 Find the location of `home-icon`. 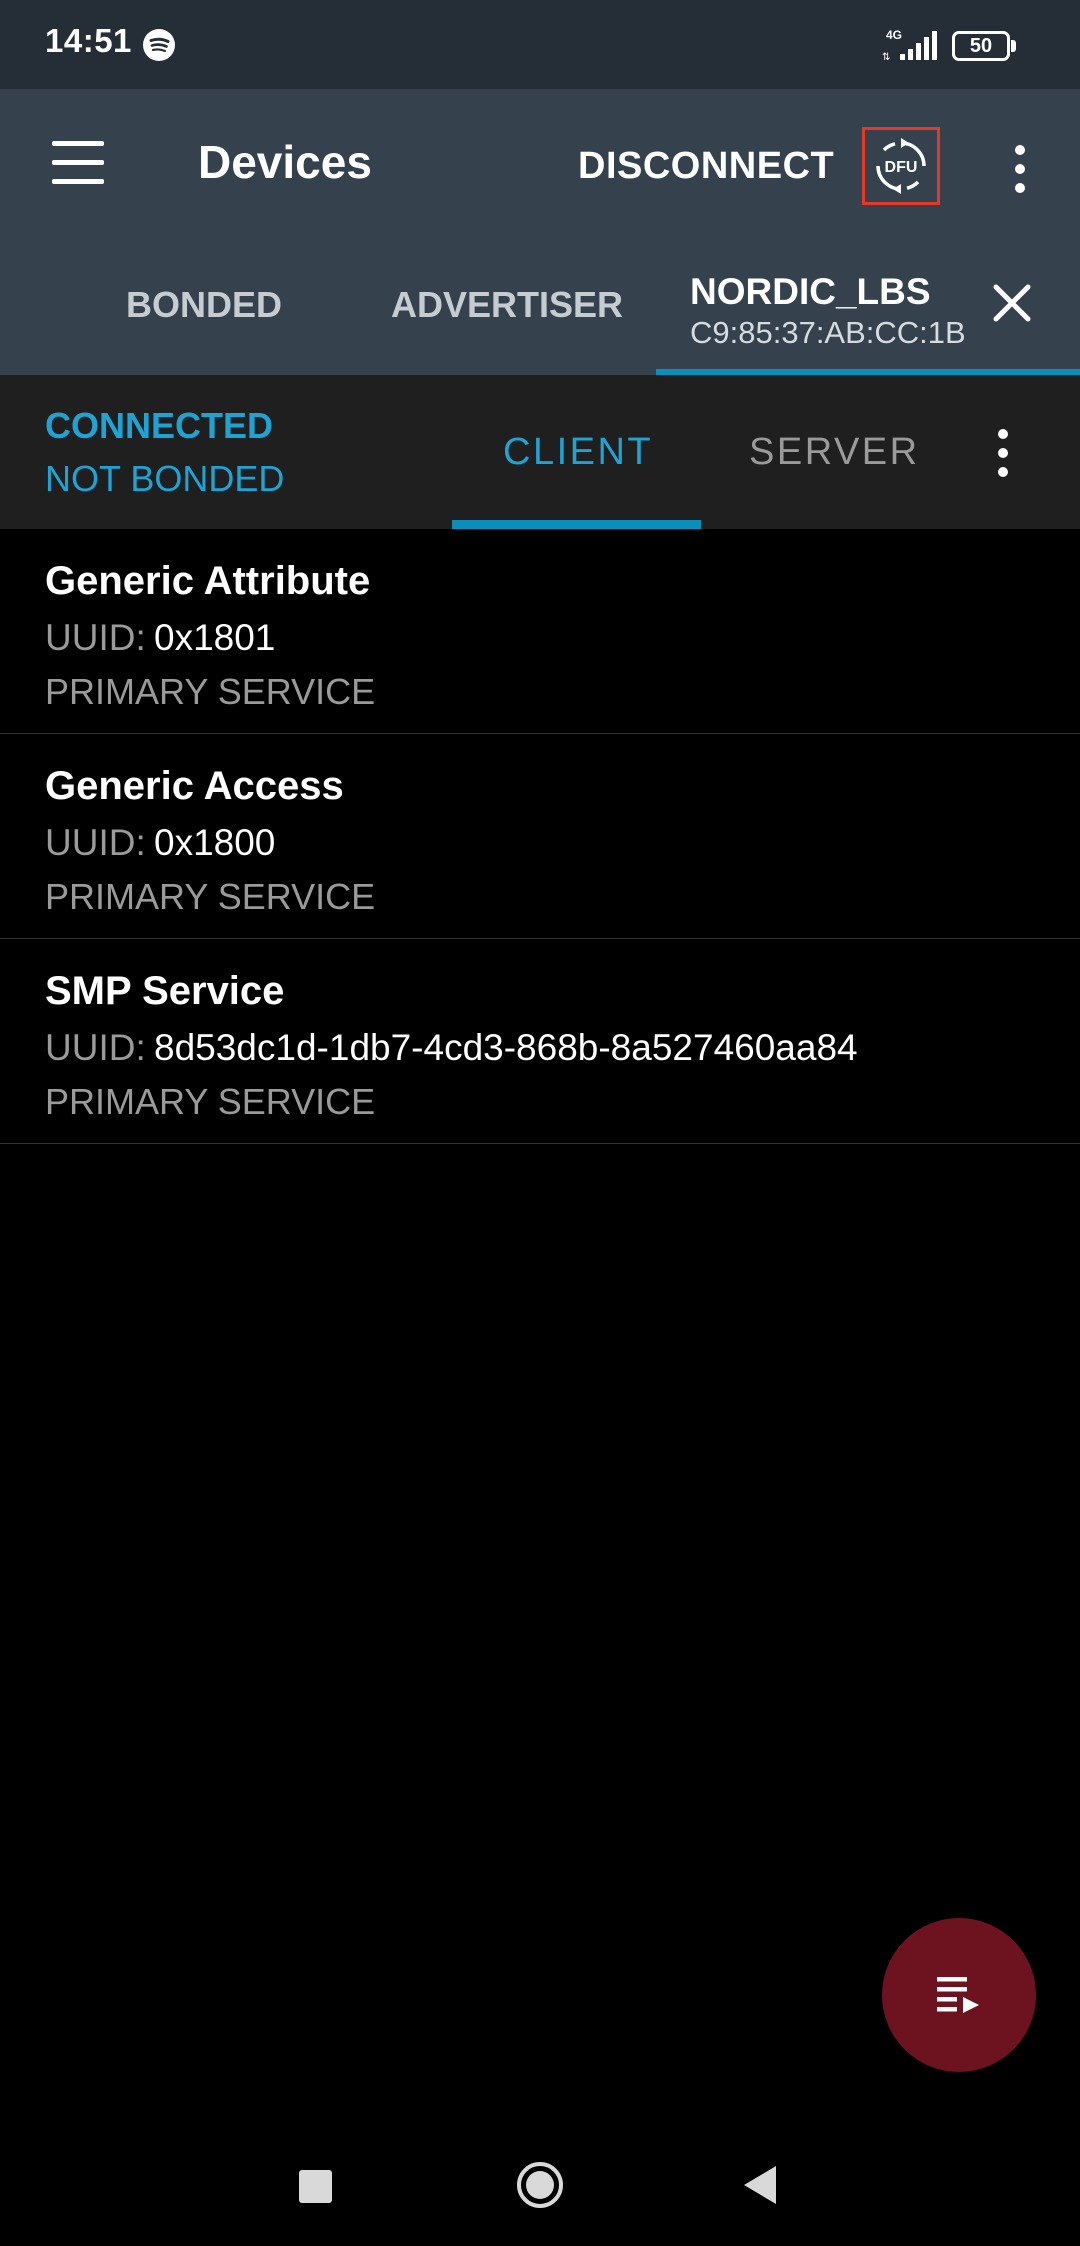

home-icon is located at coordinates (540, 2185).